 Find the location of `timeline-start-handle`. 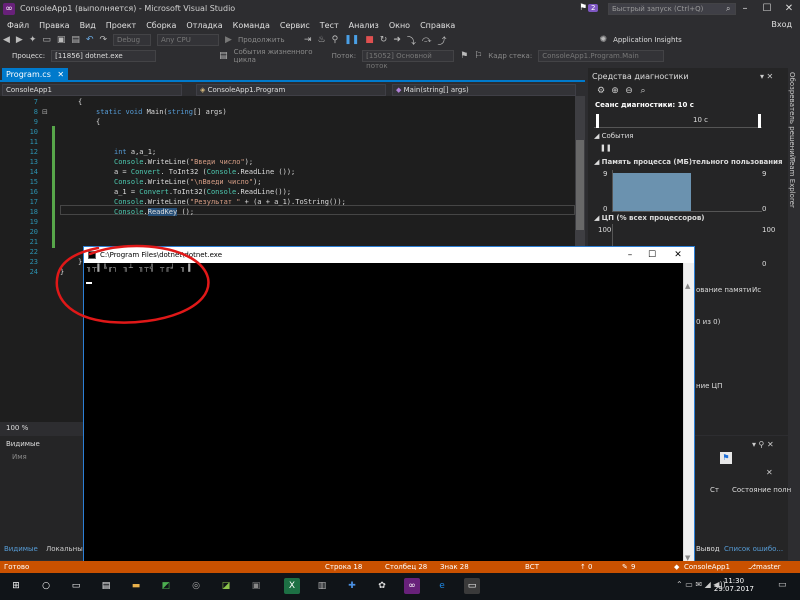

timeline-start-handle is located at coordinates (597, 121).